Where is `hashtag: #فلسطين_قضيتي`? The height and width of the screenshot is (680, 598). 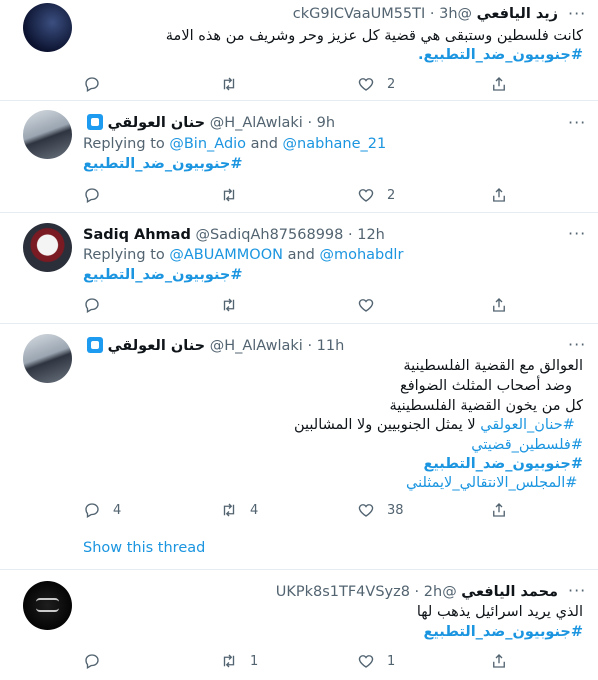 hashtag: #فلسطين_قضيتي is located at coordinates (333, 445).